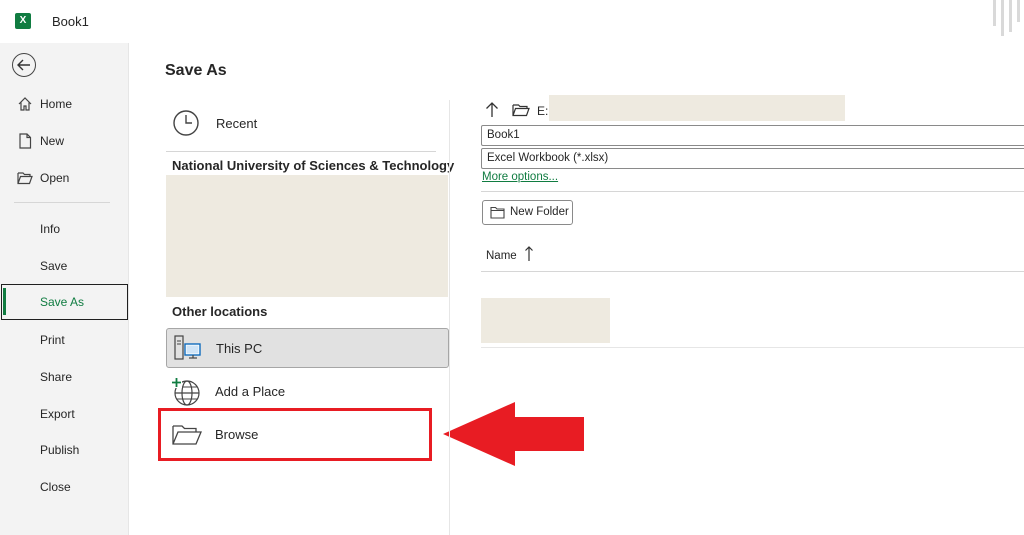  What do you see at coordinates (50, 229) in the screenshot?
I see `nav-item-label: Info` at bounding box center [50, 229].